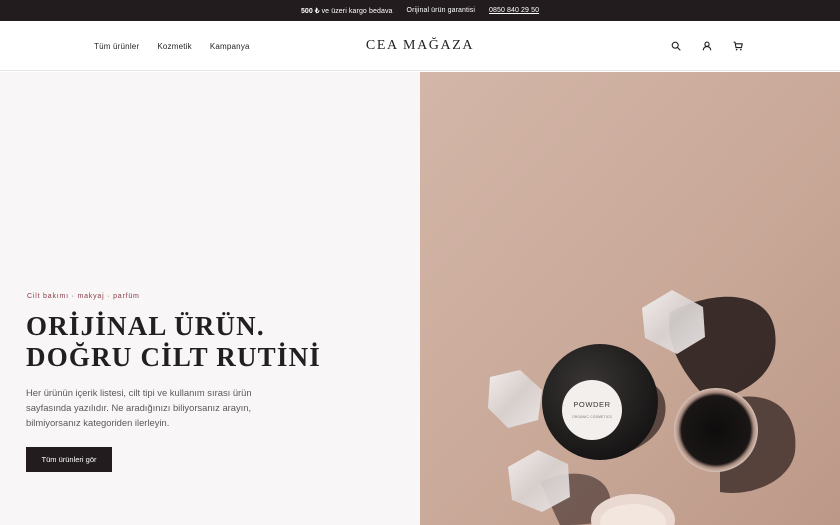 The width and height of the screenshot is (840, 525). What do you see at coordinates (514, 10) in the screenshot?
I see `phone-link: 0850 840 29 50` at bounding box center [514, 10].